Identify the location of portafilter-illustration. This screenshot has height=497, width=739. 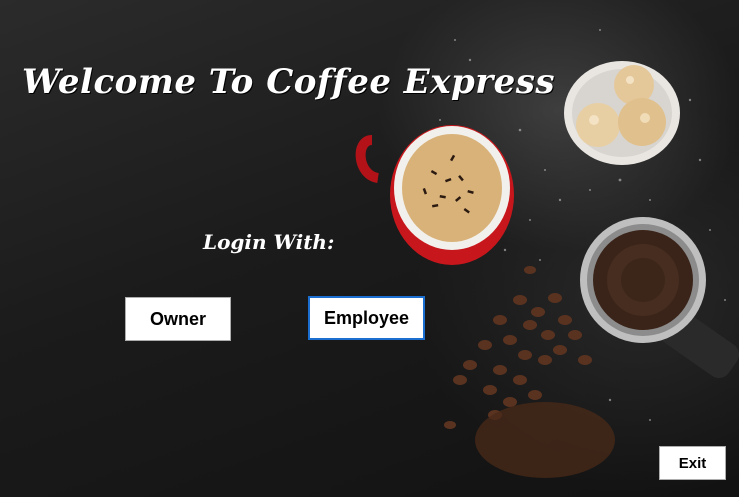
(659, 298).